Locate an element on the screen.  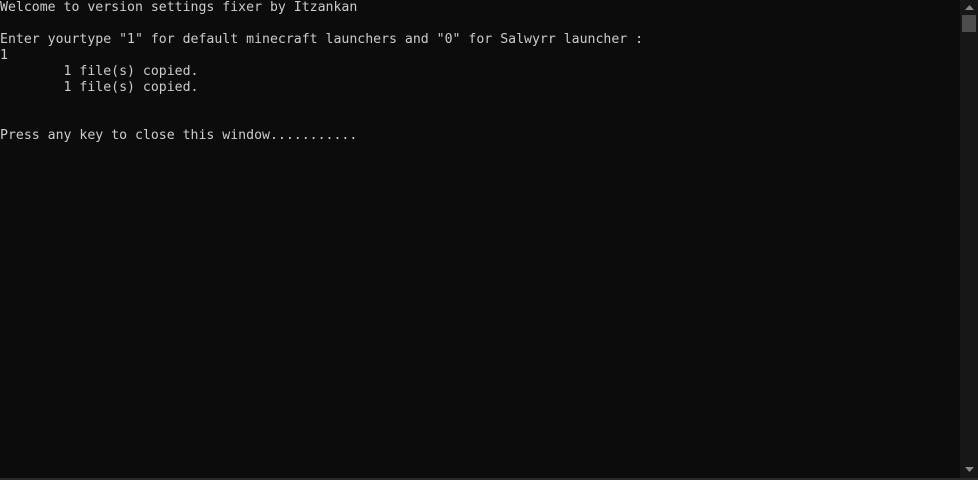
triangle-down-icon is located at coordinates (969, 469).